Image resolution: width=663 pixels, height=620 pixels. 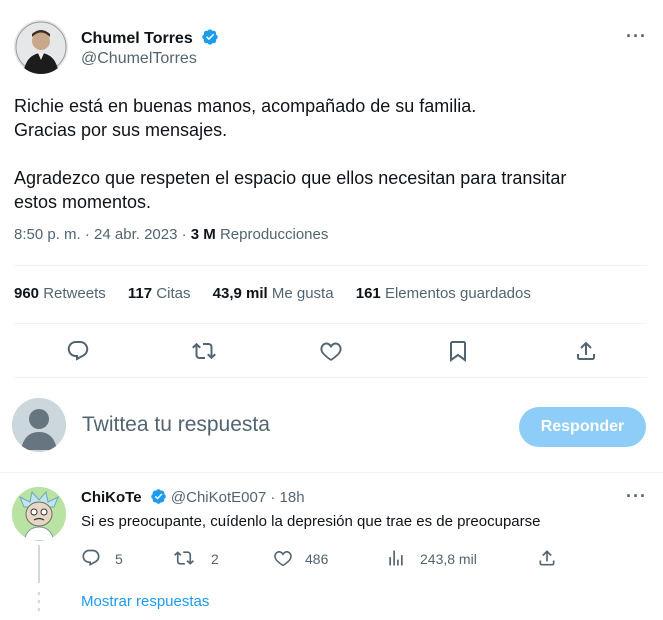 What do you see at coordinates (41, 47) in the screenshot?
I see `author-avatar` at bounding box center [41, 47].